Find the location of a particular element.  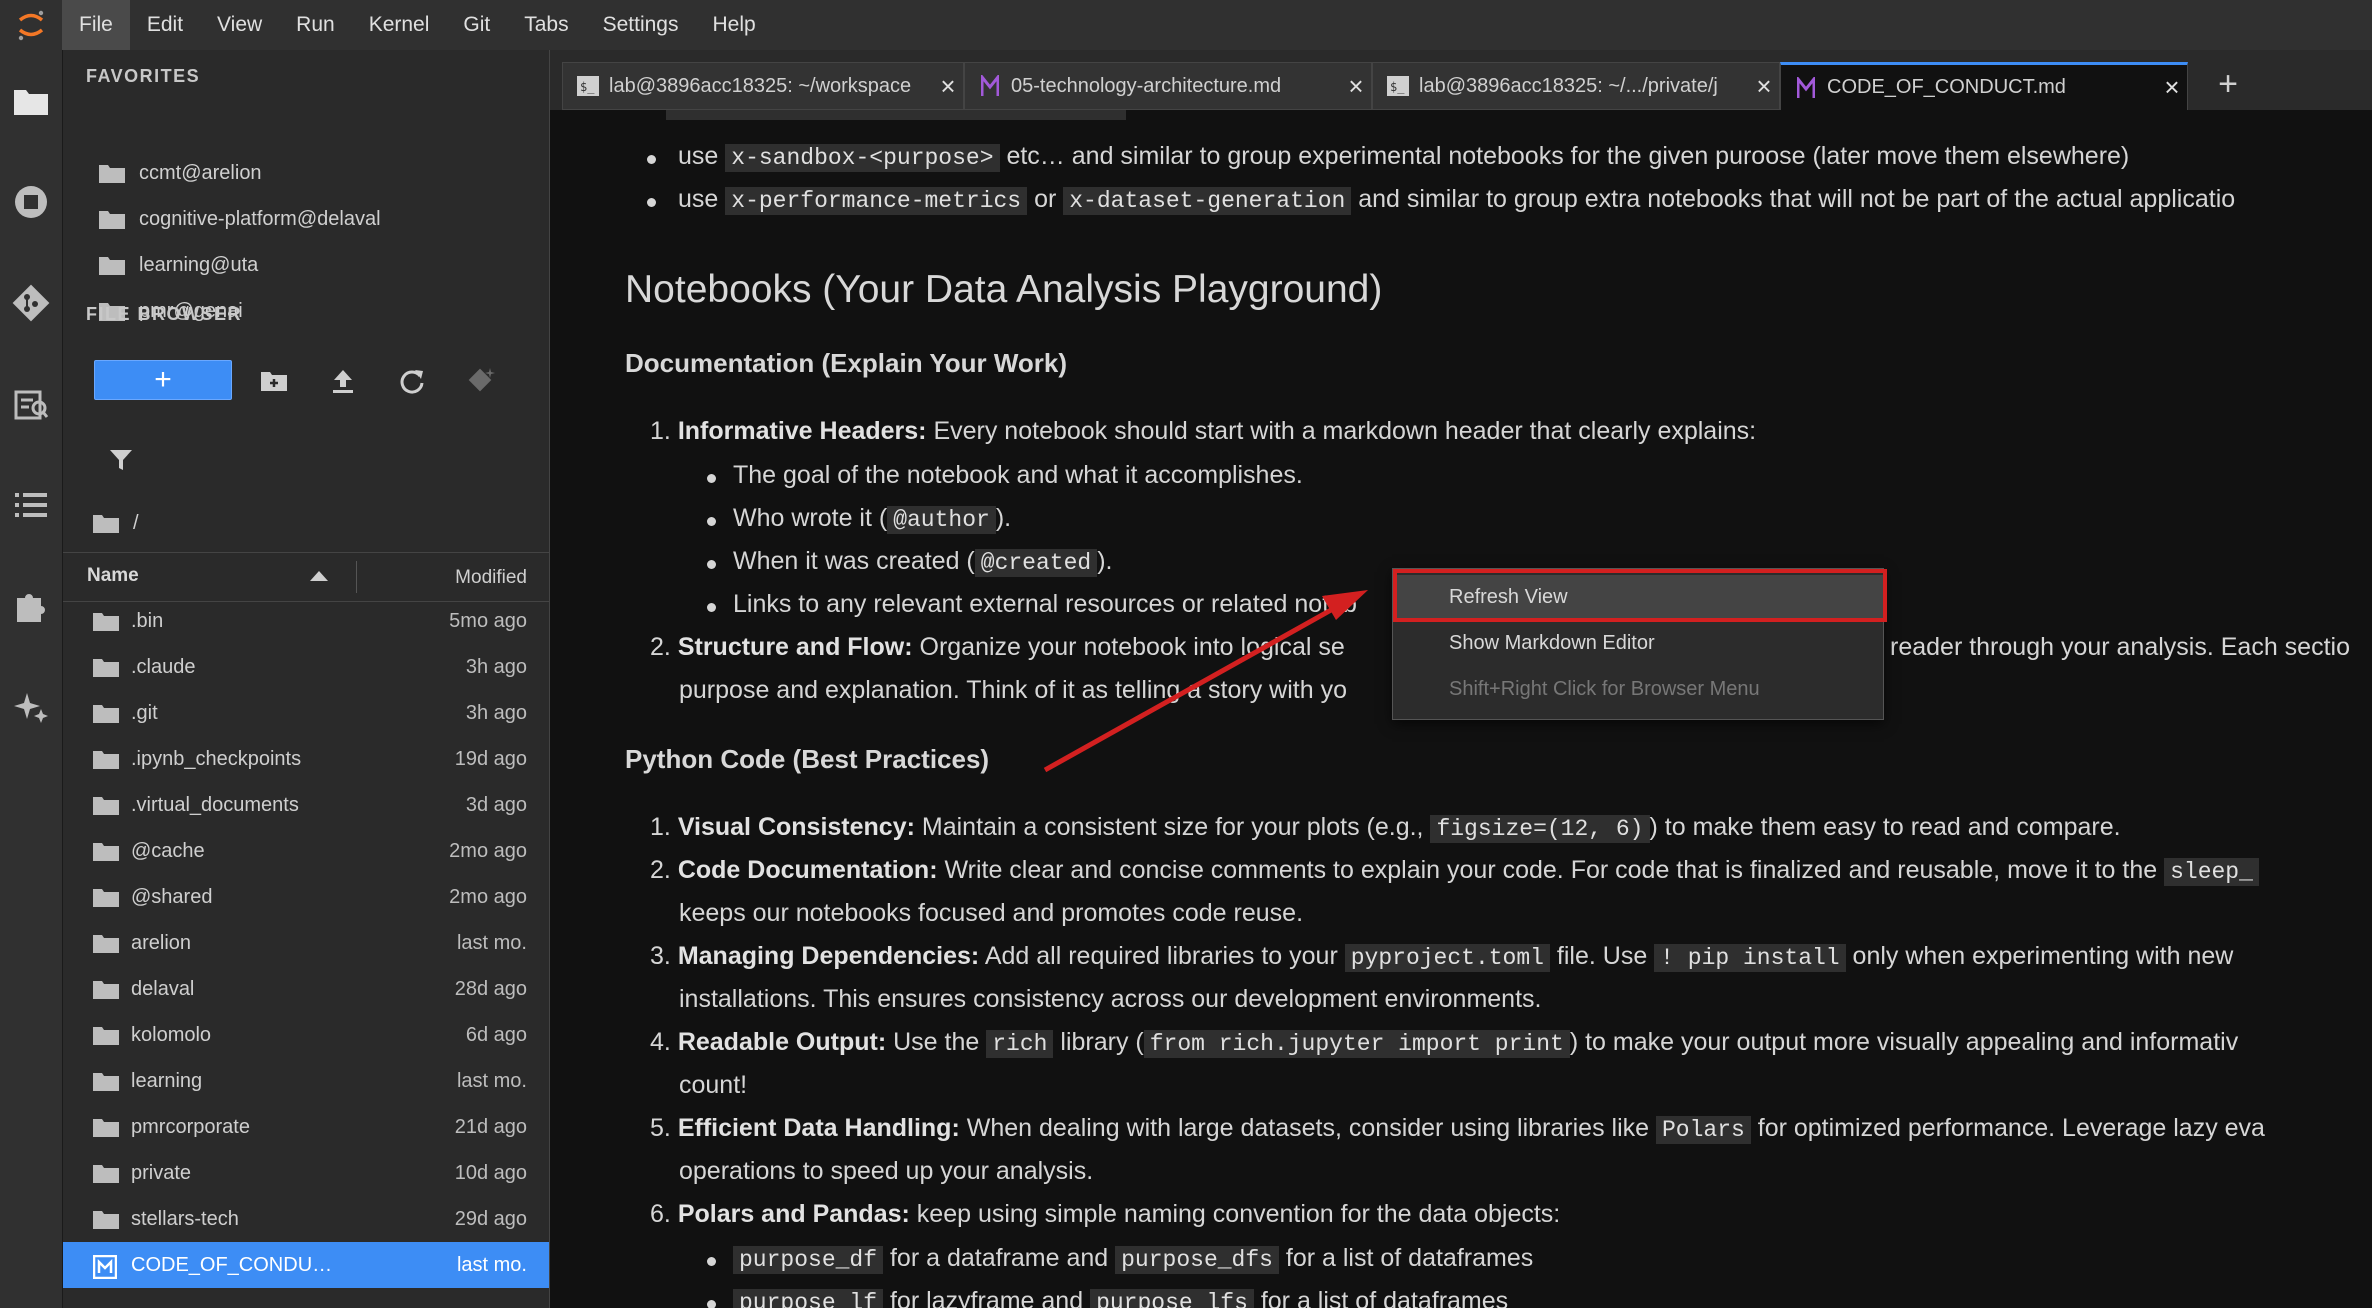

tab-label: CODE_OF_CONDUCT.md is located at coordinates (1946, 87).